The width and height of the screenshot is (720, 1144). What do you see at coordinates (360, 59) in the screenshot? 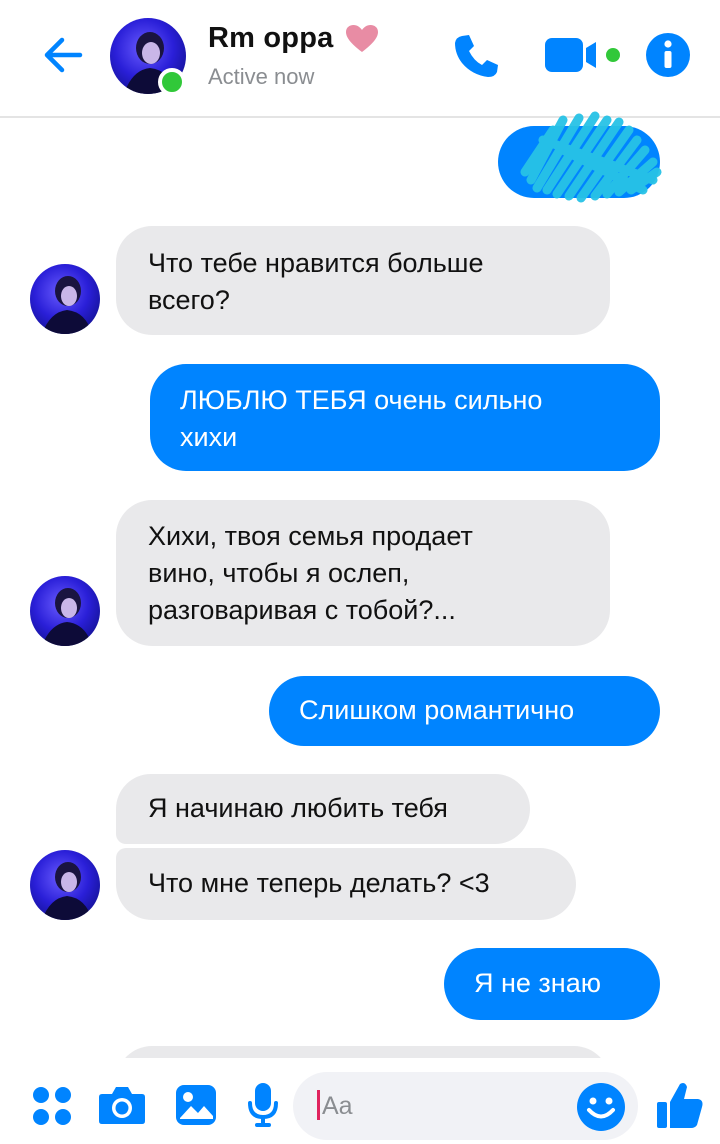
I see `chat-header: Rm oppa Active now` at bounding box center [360, 59].